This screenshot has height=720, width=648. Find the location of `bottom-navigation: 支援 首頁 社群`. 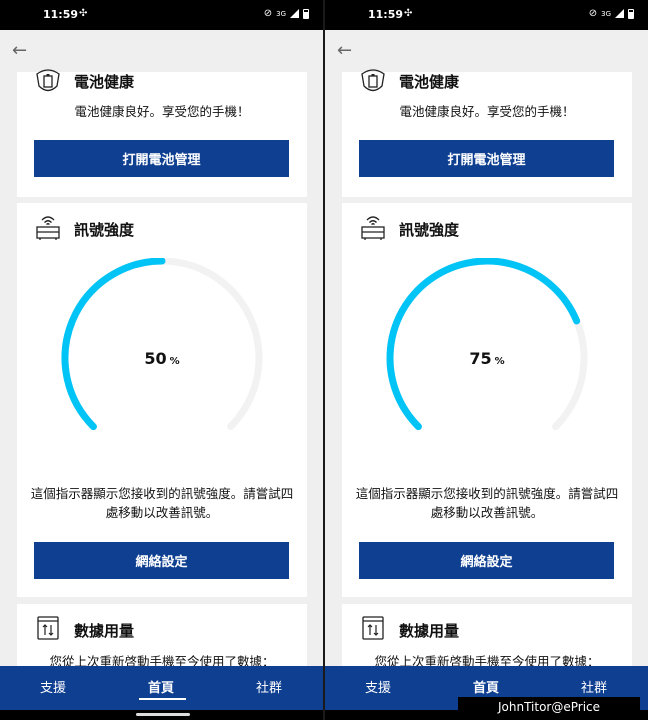

bottom-navigation: 支援 首頁 社群 is located at coordinates (161, 688).